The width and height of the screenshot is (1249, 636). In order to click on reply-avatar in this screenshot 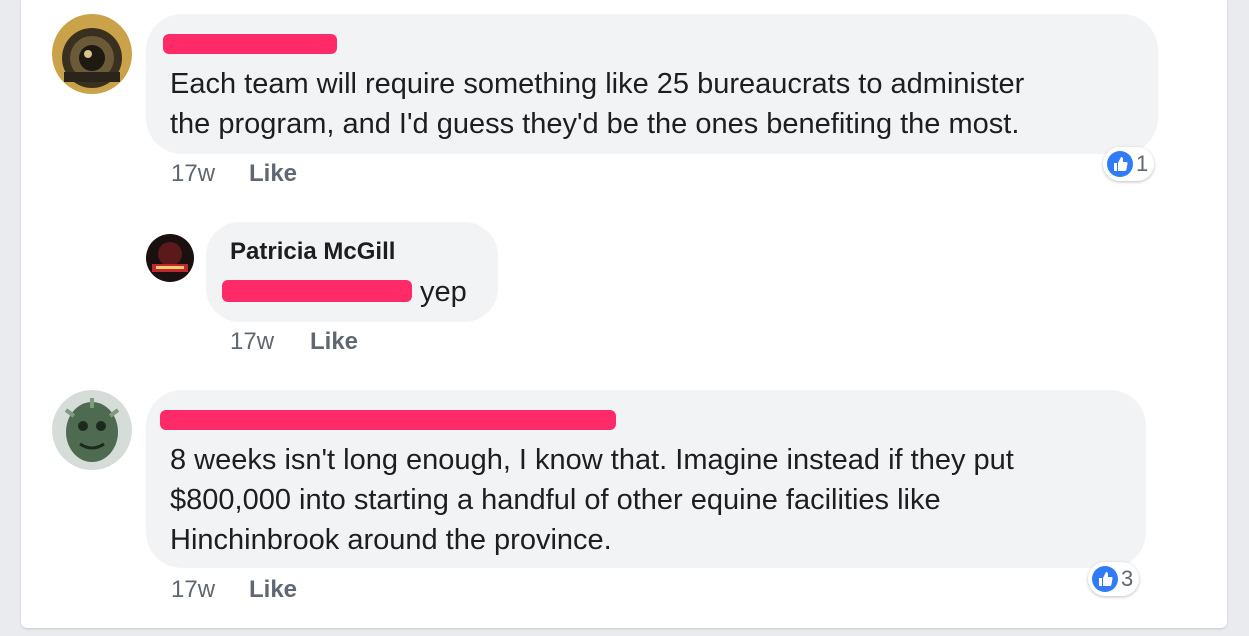, I will do `click(170, 258)`.